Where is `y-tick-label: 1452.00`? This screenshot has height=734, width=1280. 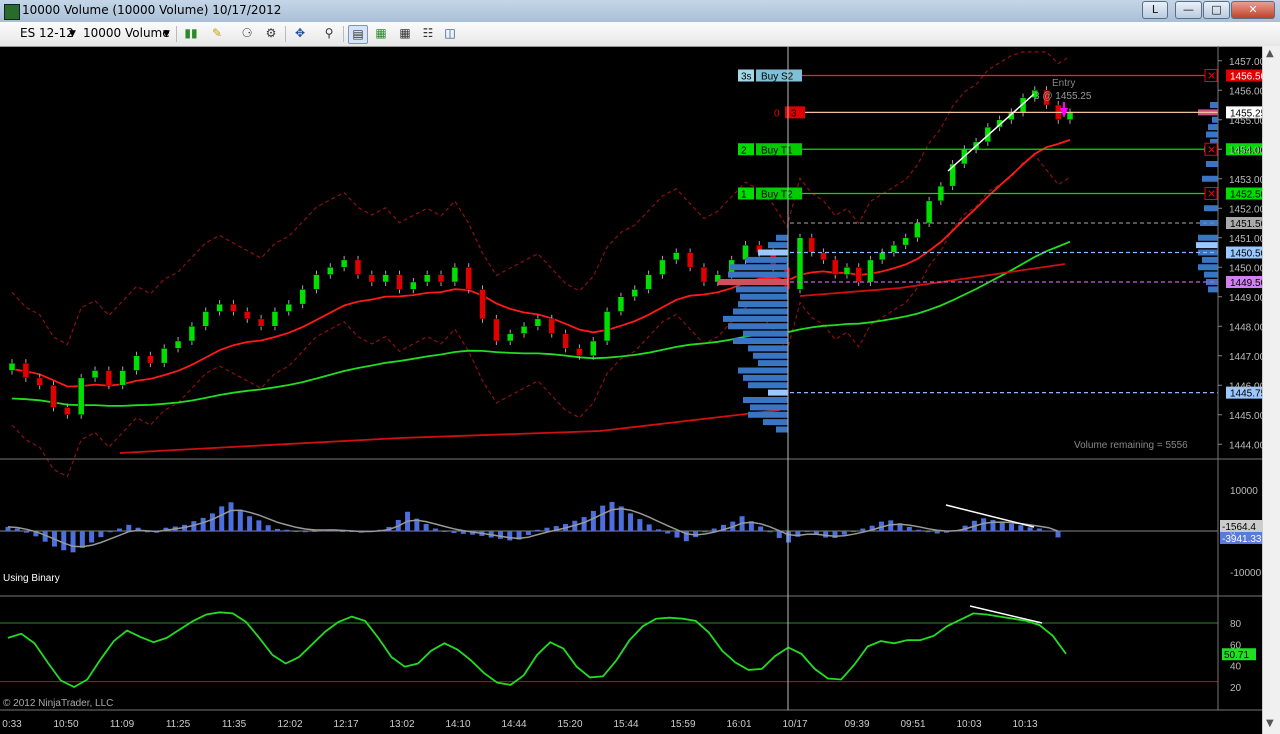
y-tick-label: 1452.00 is located at coordinates (1245, 209).